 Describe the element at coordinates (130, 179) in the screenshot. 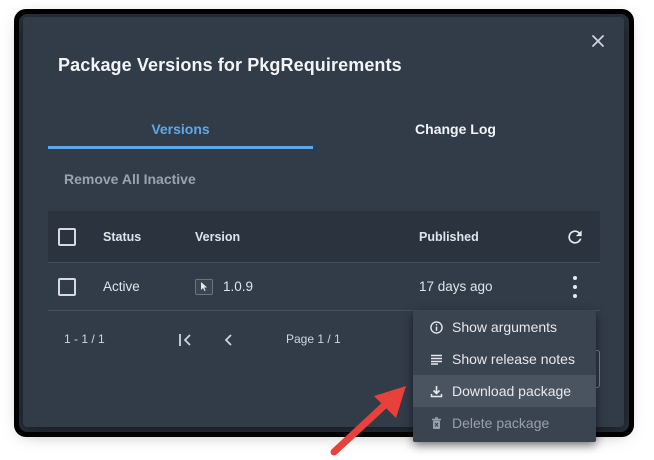

I see `remove-all-inactive-button: Remove All Inactive` at that location.